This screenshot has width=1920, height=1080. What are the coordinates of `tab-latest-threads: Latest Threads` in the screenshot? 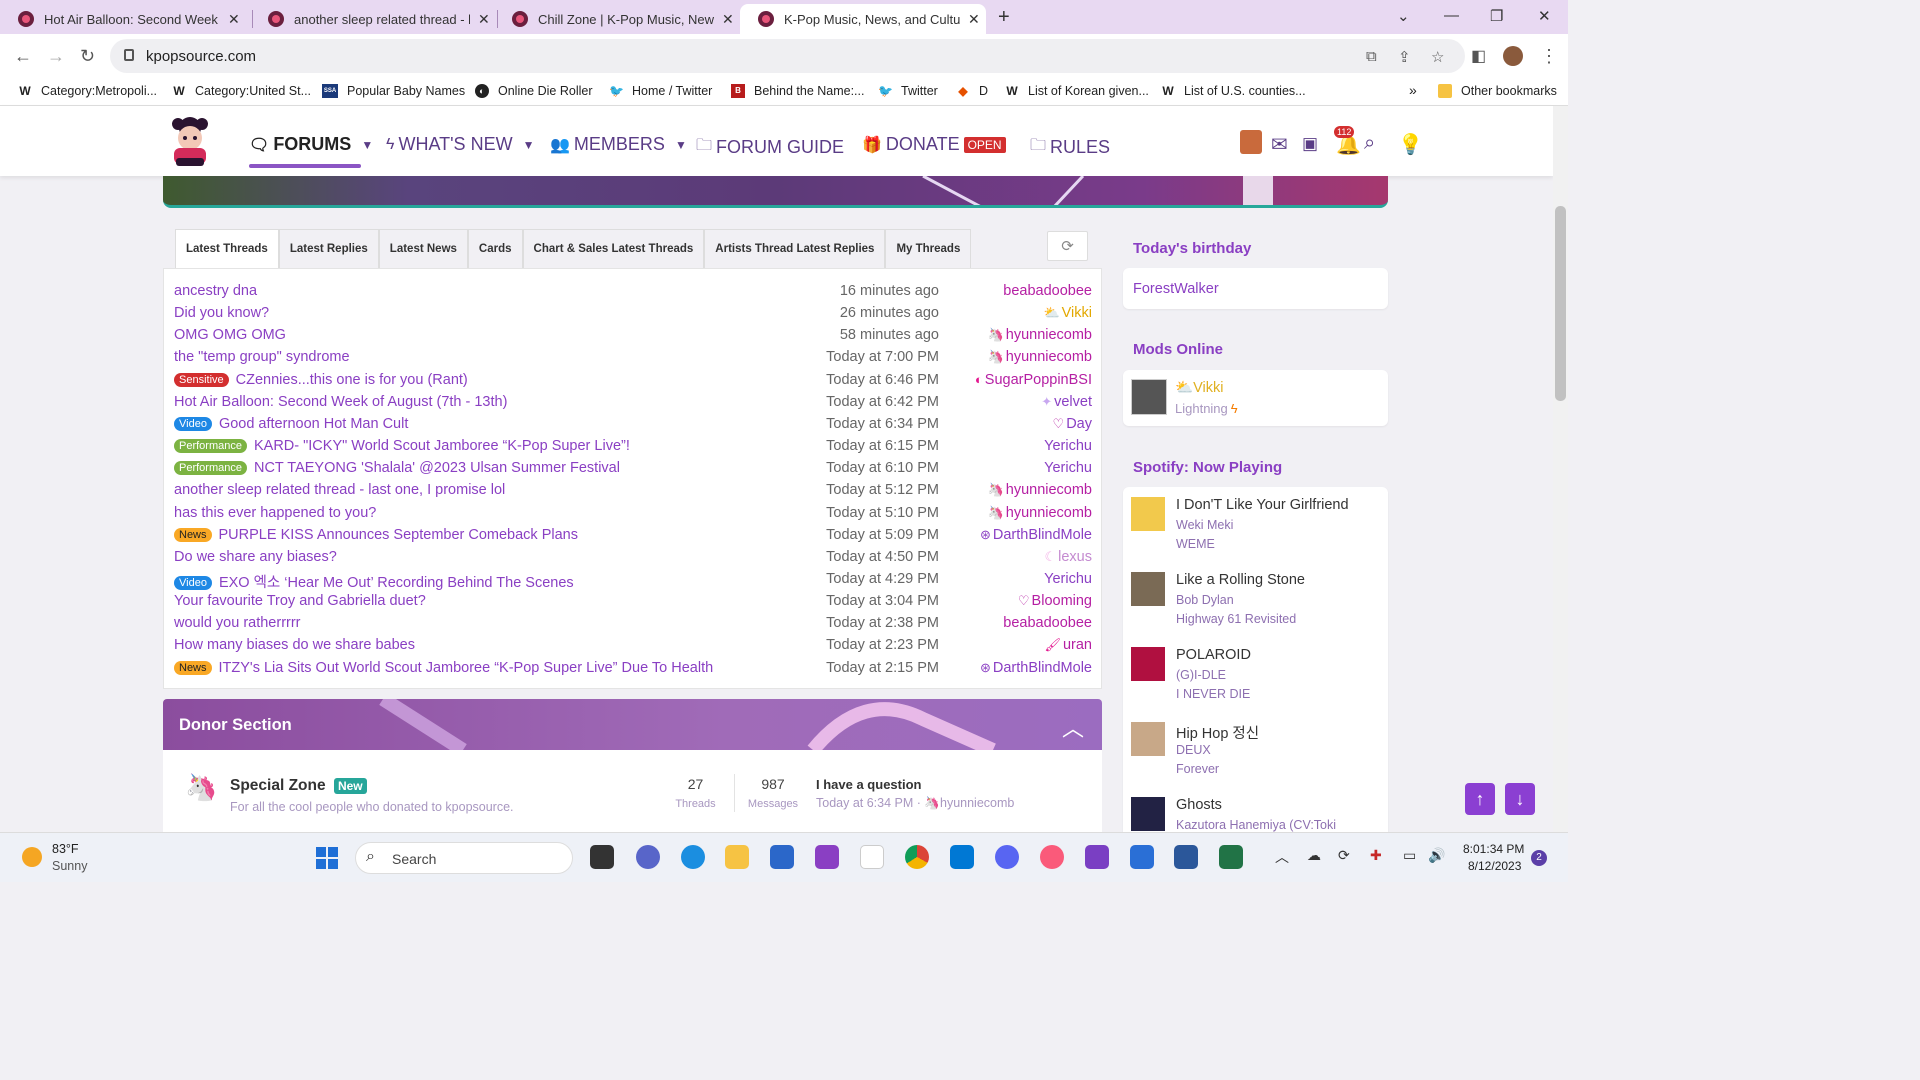 It's located at (227, 248).